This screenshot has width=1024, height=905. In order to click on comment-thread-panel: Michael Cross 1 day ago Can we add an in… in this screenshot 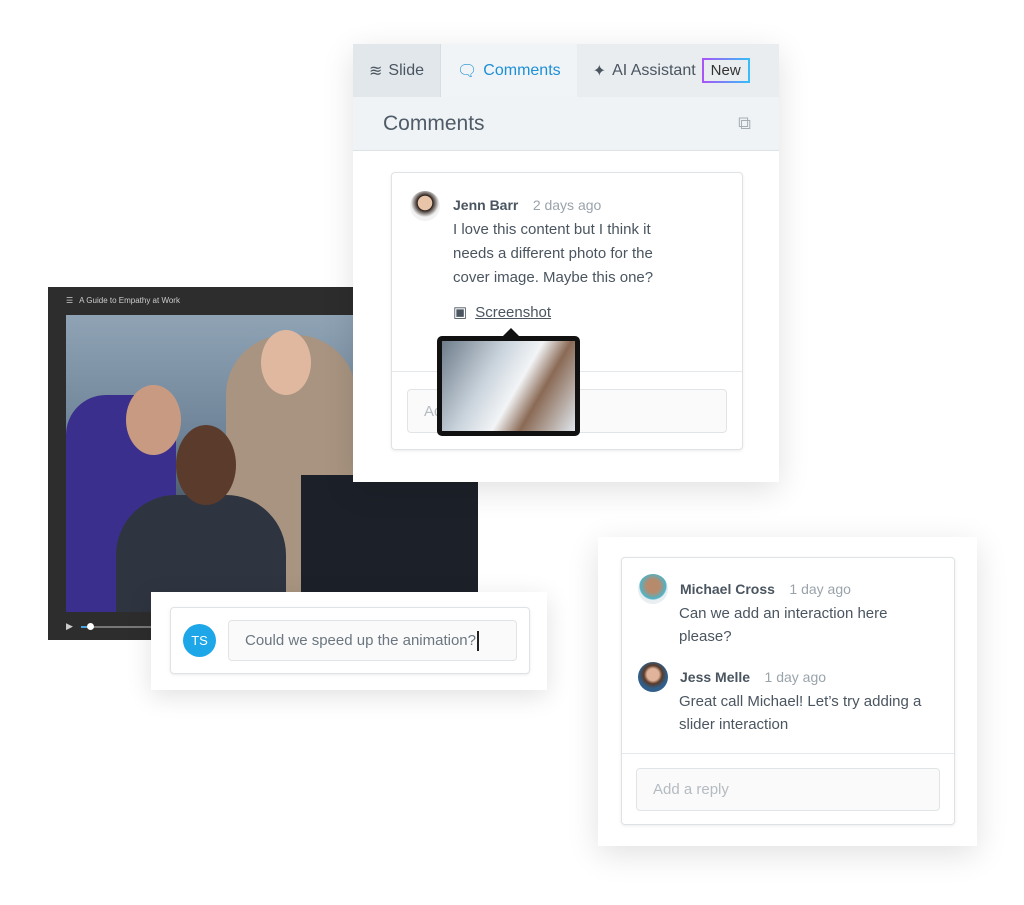, I will do `click(787, 691)`.